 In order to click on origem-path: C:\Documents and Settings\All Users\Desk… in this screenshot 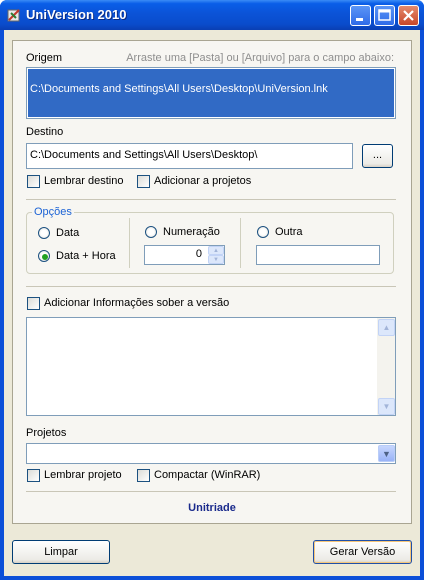, I will do `click(211, 93)`.